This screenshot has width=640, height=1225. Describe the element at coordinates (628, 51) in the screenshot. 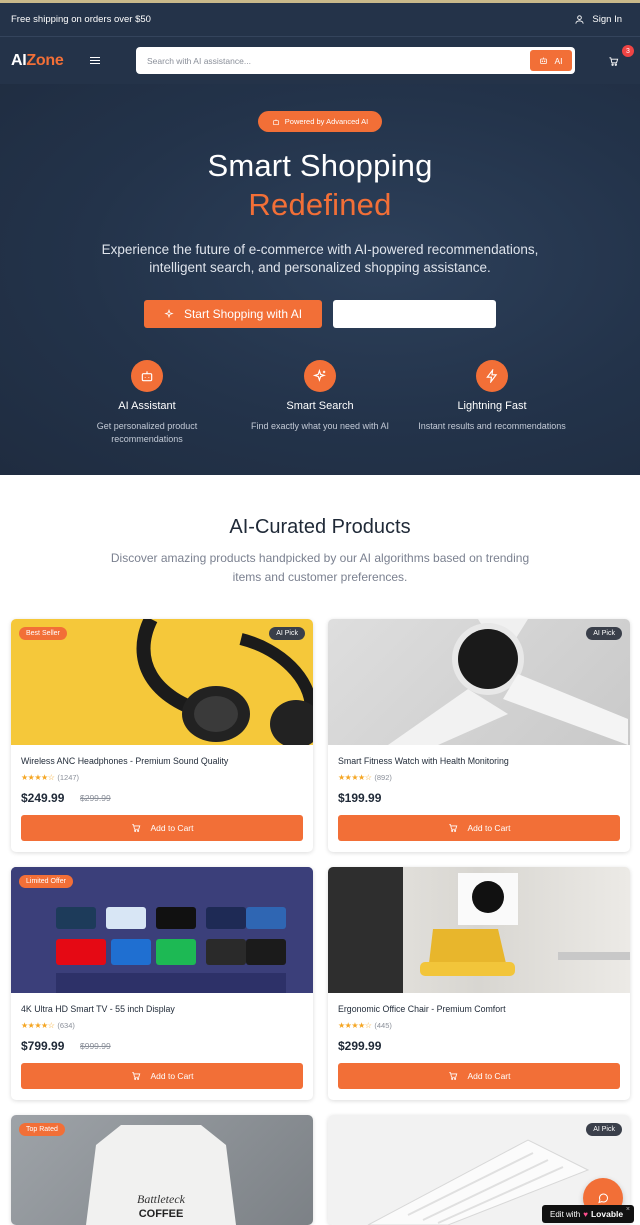

I see `cart-count-badge: 3` at that location.